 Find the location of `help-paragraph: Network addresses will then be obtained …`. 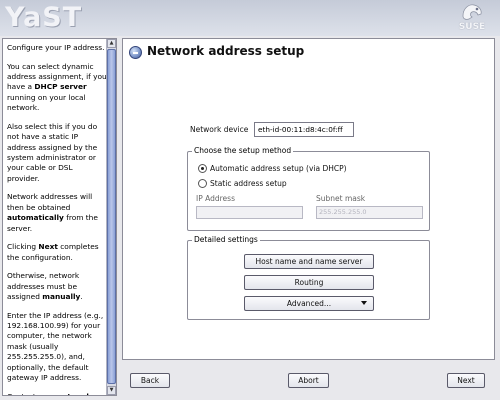

help-paragraph: Network addresses will then be obtained … is located at coordinates (57, 213).